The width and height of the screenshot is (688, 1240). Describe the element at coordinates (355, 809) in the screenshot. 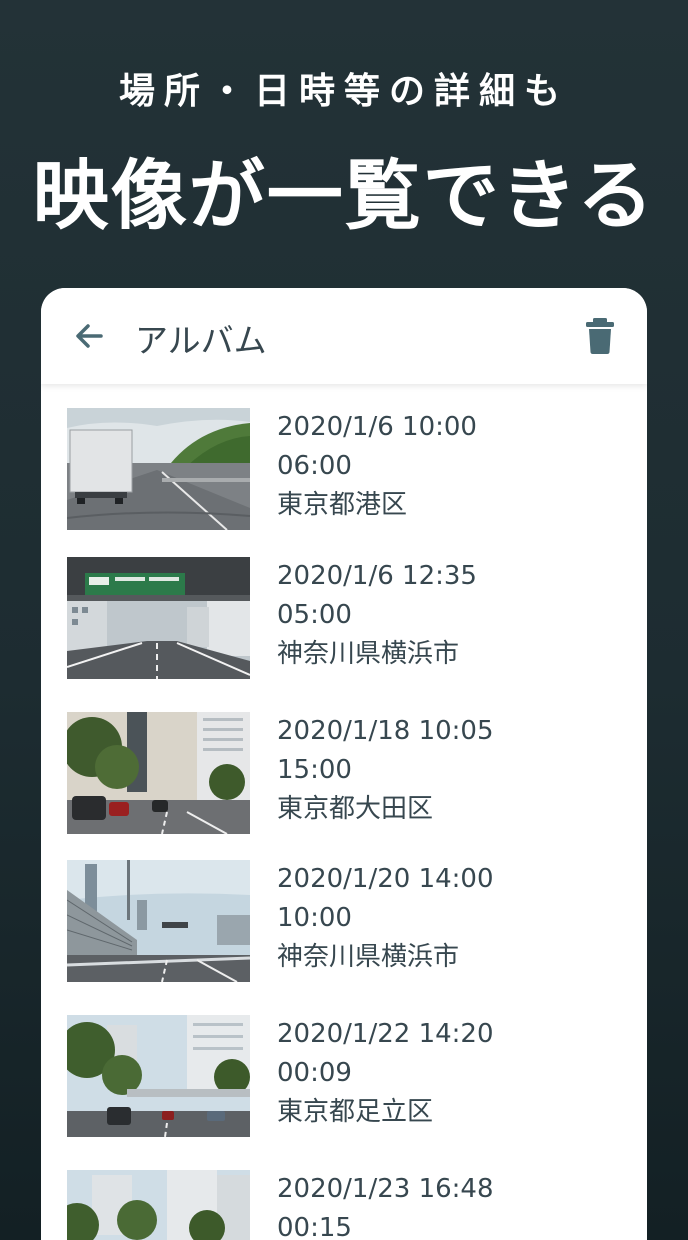

I see `video-location: 東京都大田区` at that location.